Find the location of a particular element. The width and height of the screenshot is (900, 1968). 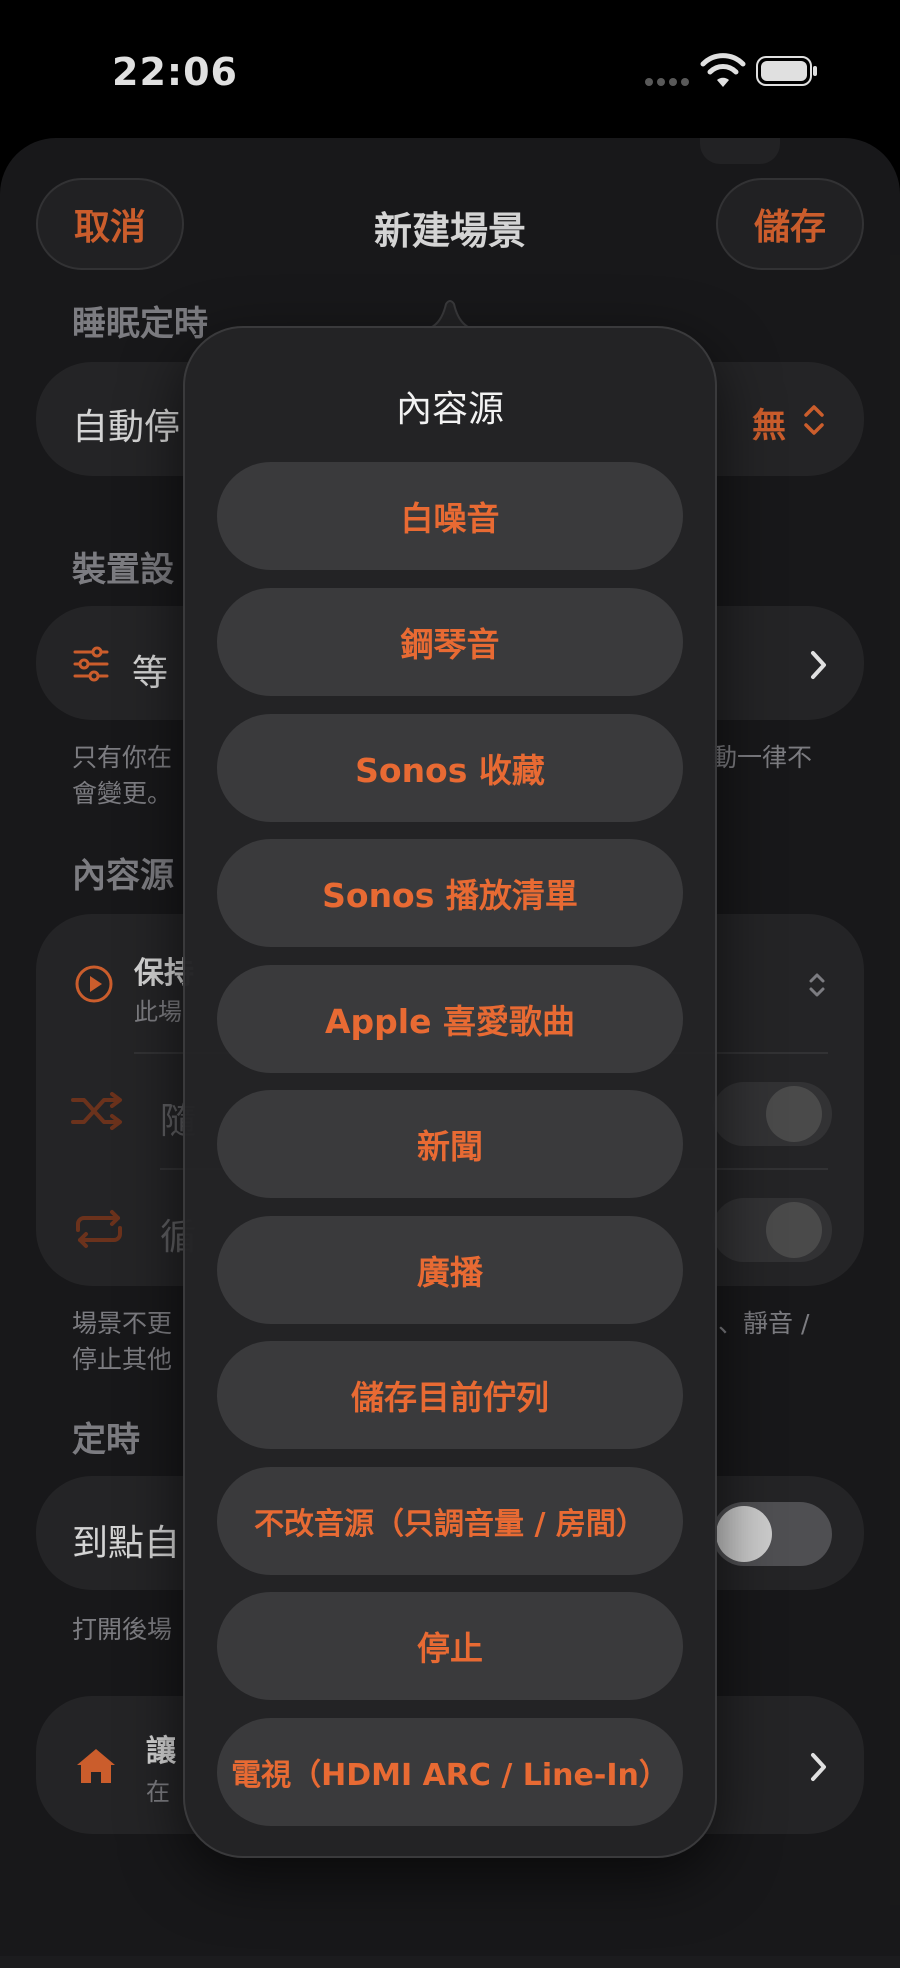

option-white-noise: 白噪音 is located at coordinates (450, 516).